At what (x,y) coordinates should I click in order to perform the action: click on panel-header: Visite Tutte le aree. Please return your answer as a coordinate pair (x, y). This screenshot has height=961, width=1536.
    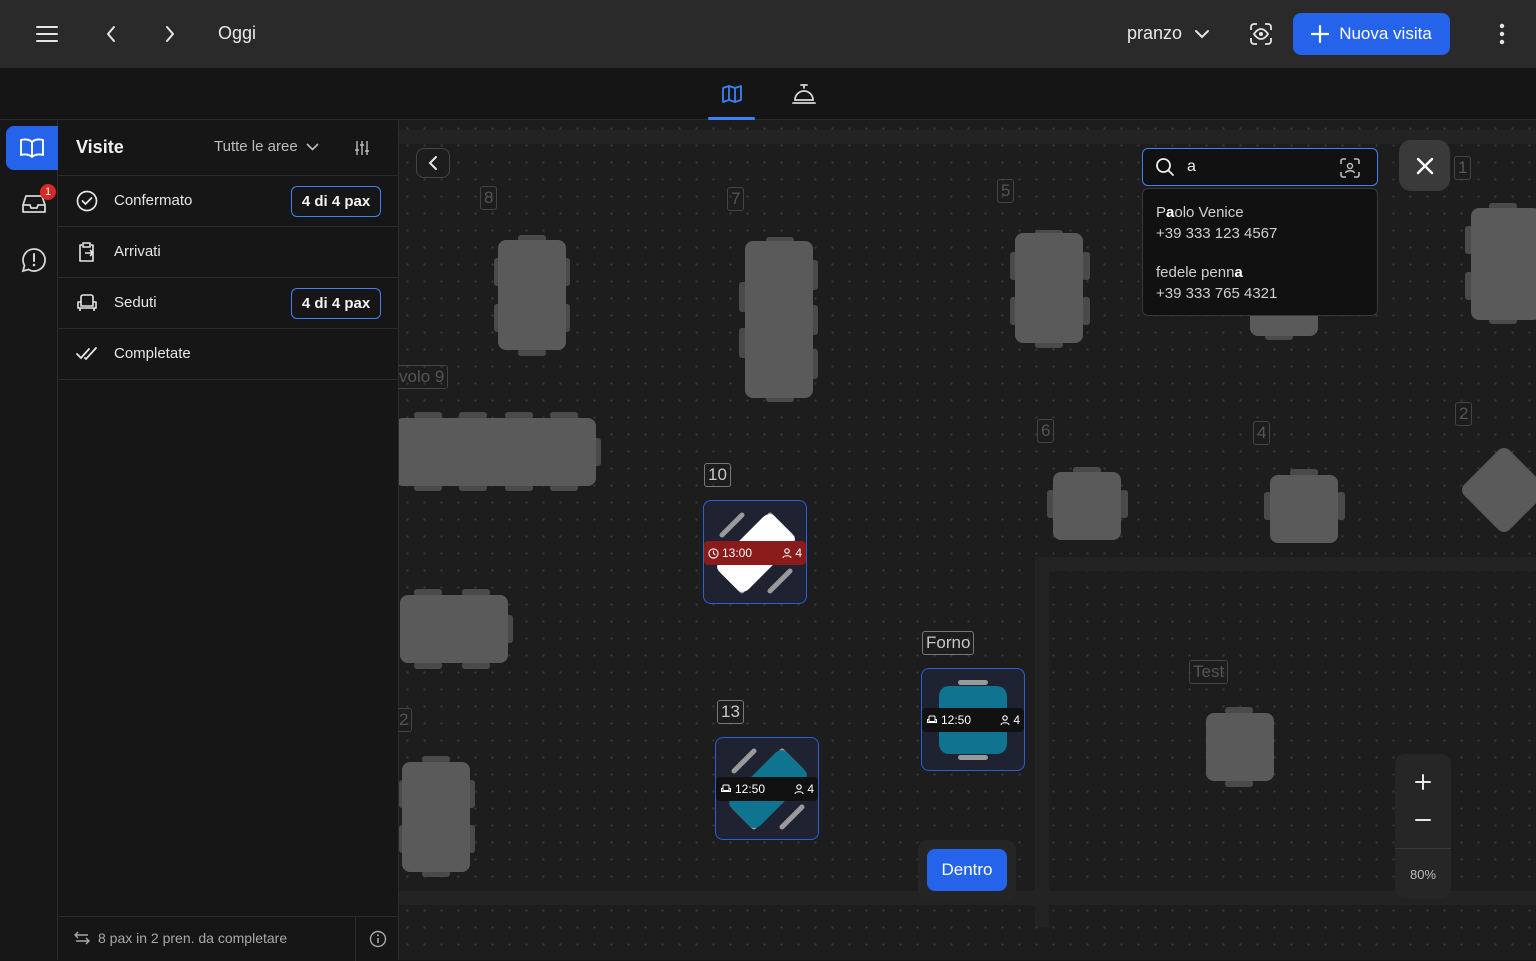
    Looking at the image, I should click on (228, 148).